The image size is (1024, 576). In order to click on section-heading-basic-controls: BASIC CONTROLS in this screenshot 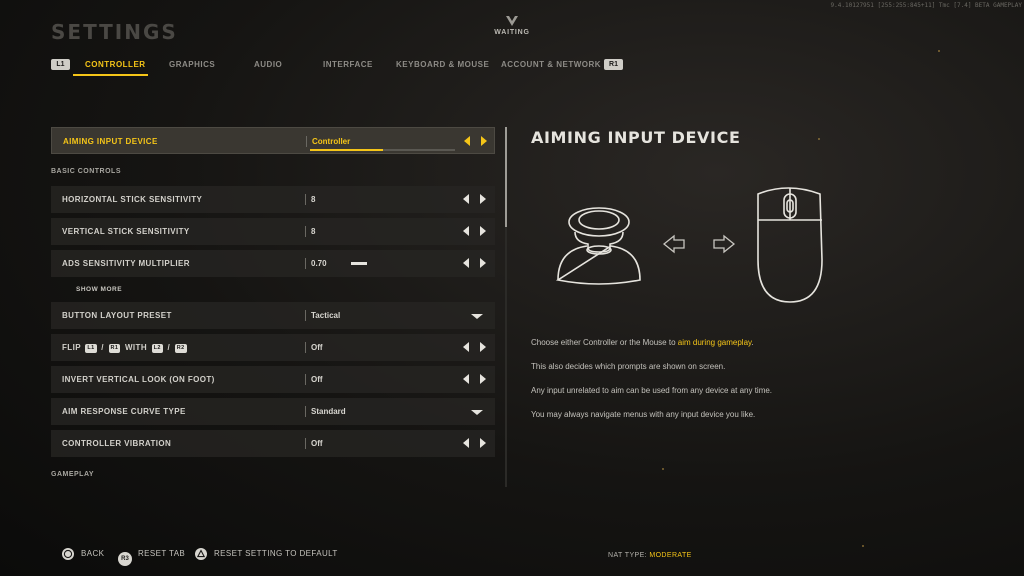, I will do `click(86, 171)`.